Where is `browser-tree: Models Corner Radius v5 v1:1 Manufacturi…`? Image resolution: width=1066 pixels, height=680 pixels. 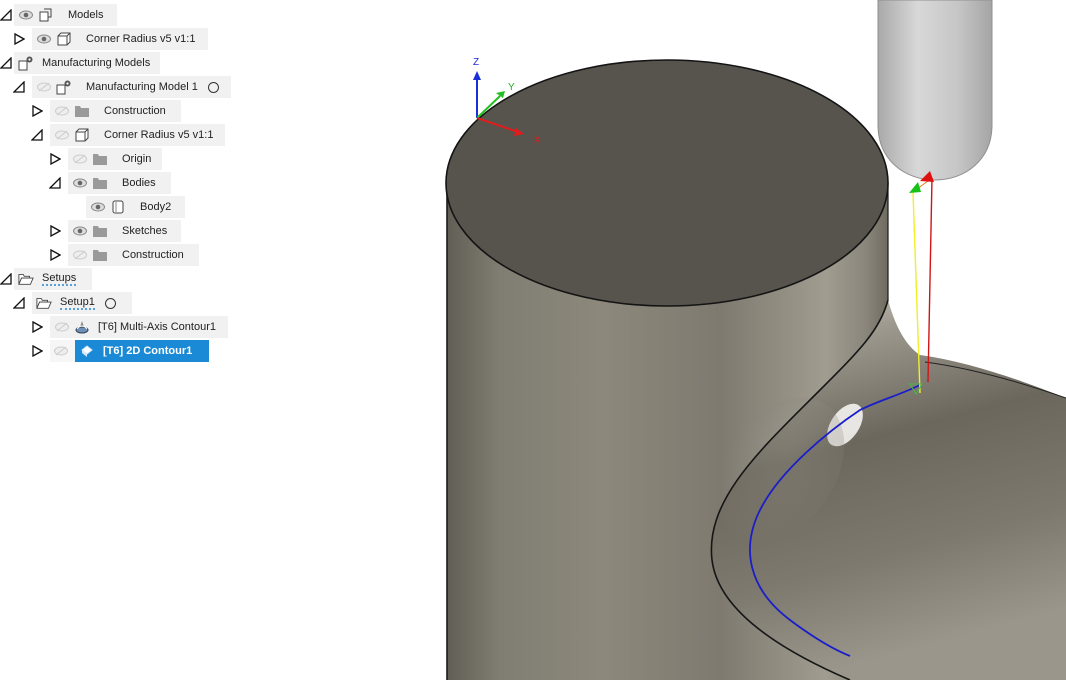
browser-tree: Models Corner Radius v5 v1:1 Manufacturi… is located at coordinates (130, 185).